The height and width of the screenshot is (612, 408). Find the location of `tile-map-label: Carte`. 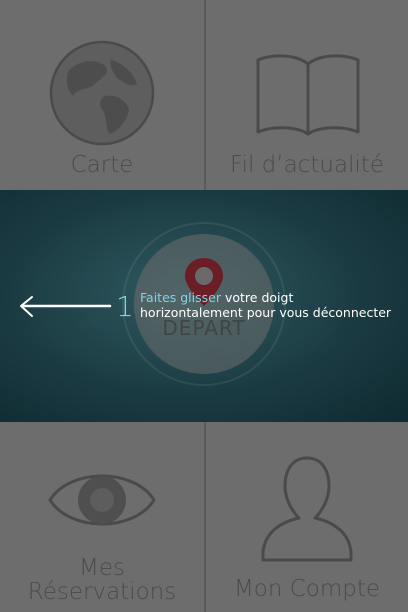

tile-map-label: Carte is located at coordinates (102, 165).